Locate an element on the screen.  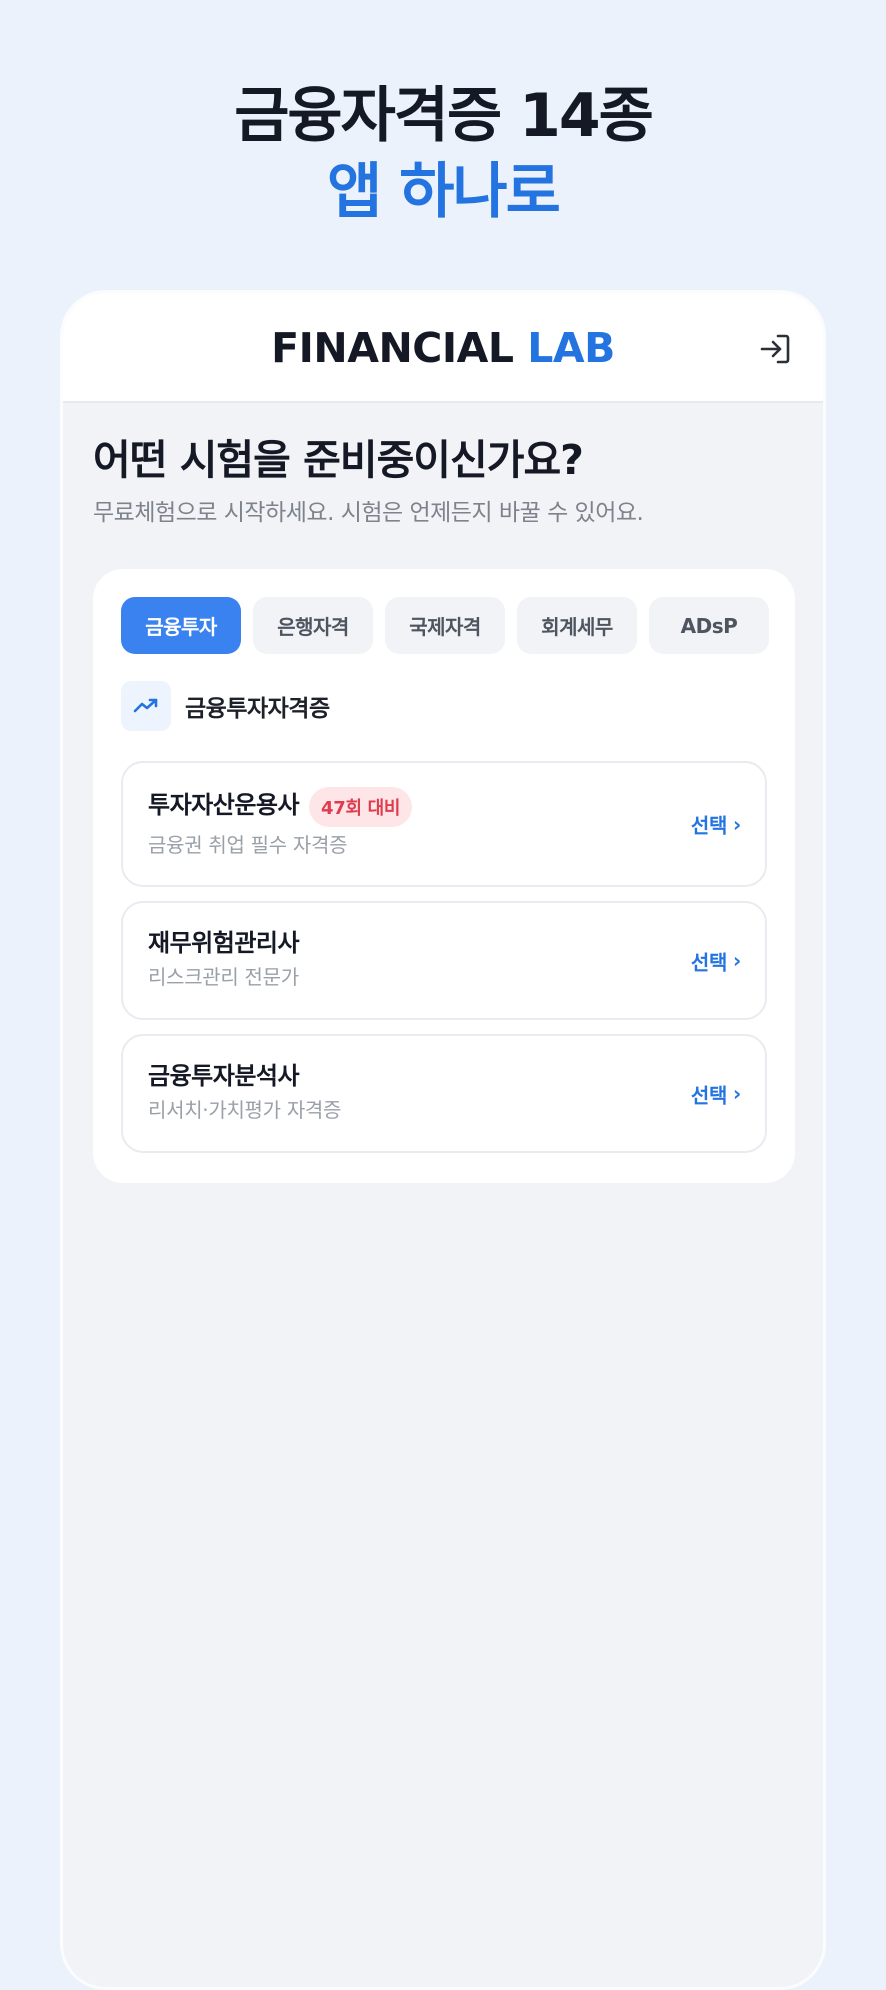
app-header: FINANCIAL LAB is located at coordinates (443, 348).